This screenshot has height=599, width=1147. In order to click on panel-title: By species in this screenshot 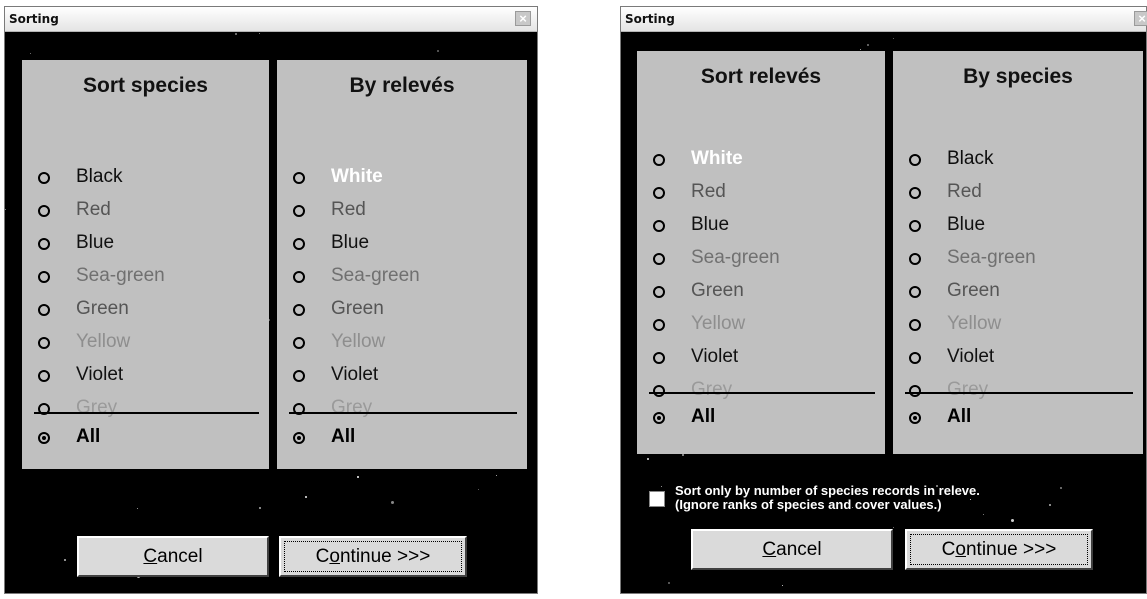, I will do `click(1018, 76)`.